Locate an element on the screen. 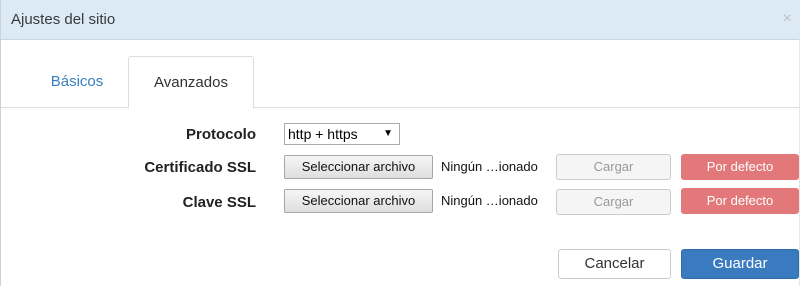 This screenshot has width=801, height=286. ssl-certificate-upload-button: Cargar is located at coordinates (613, 167).